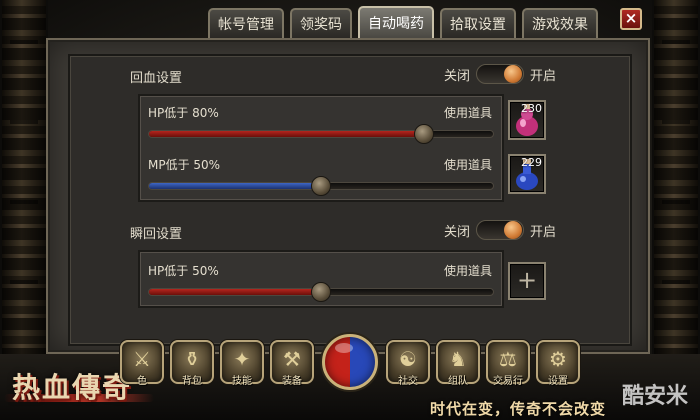  Describe the element at coordinates (560, 23) in the screenshot. I see `tab-game-effects: 游戏效果` at that location.